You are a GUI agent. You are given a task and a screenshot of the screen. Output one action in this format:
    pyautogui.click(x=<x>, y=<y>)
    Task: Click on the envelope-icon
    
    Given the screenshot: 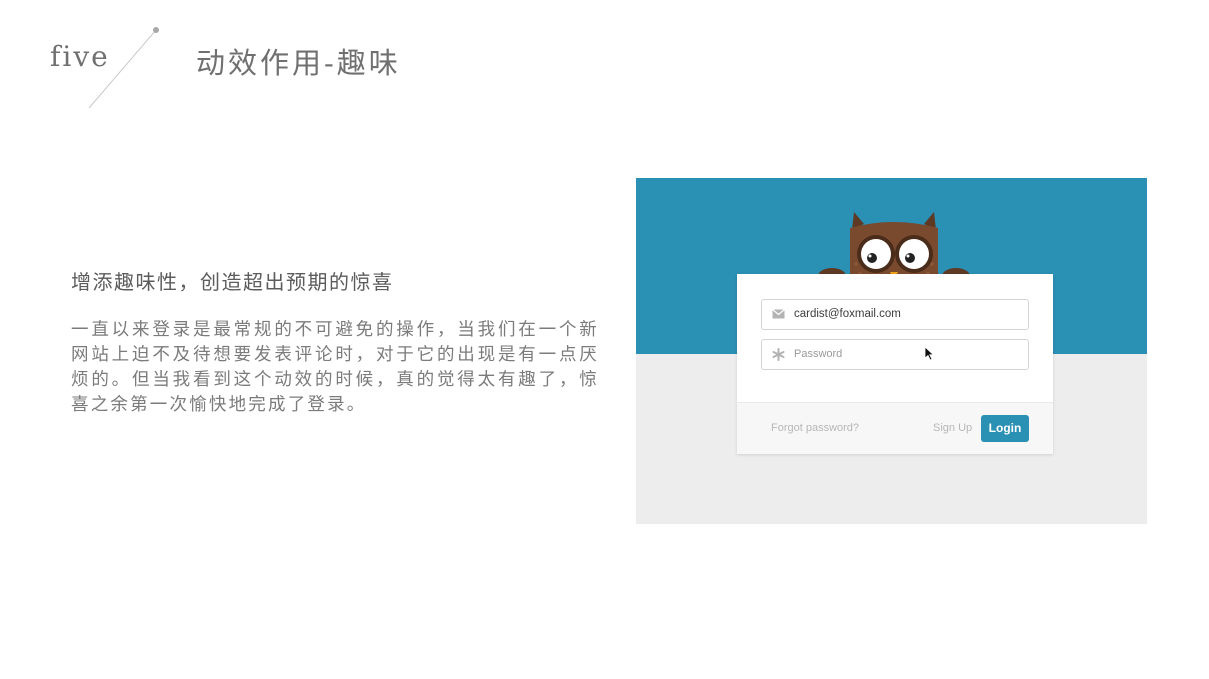 What is the action you would take?
    pyautogui.click(x=778, y=314)
    